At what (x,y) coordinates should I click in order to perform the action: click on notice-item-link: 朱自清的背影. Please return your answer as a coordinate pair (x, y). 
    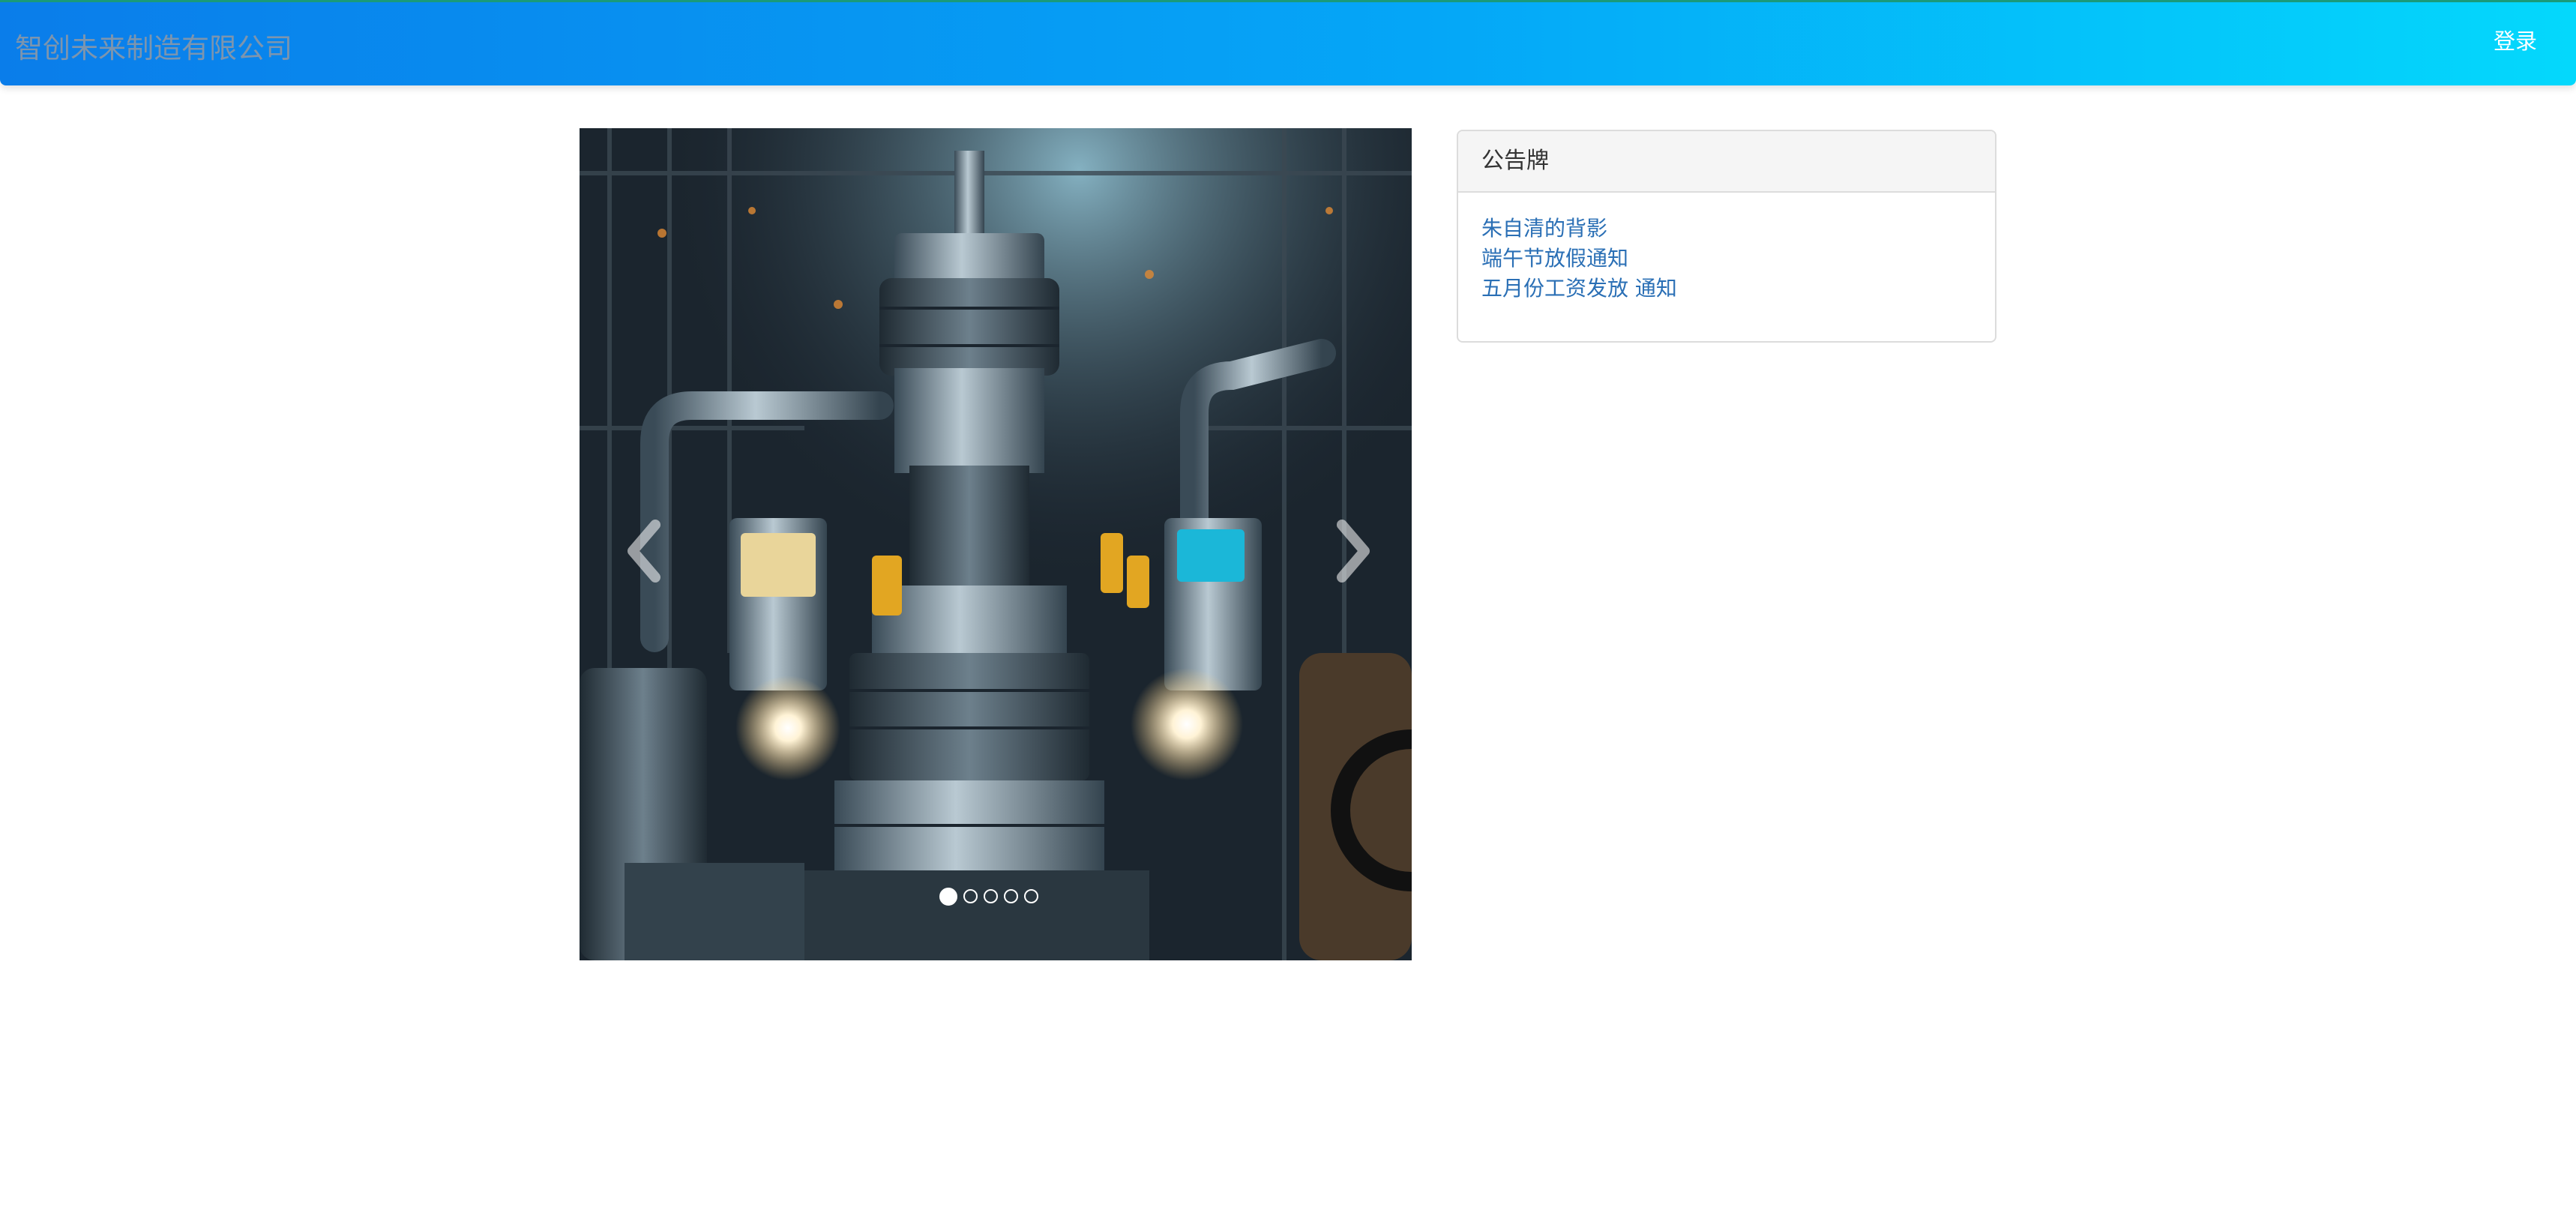
    Looking at the image, I should click on (1738, 229).